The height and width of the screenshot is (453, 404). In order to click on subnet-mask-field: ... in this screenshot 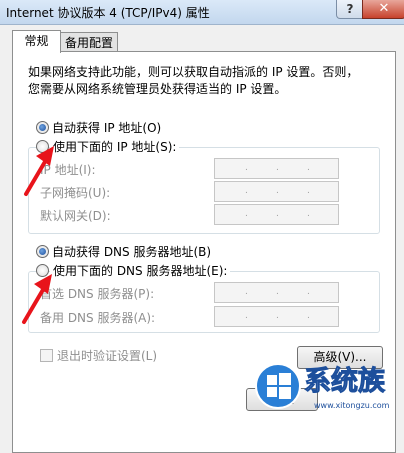, I will do `click(276, 191)`.